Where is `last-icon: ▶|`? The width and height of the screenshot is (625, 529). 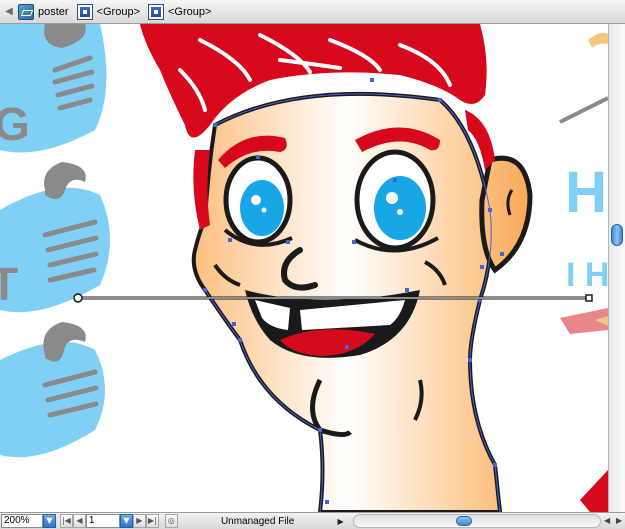
last-icon: ▶| is located at coordinates (152, 520).